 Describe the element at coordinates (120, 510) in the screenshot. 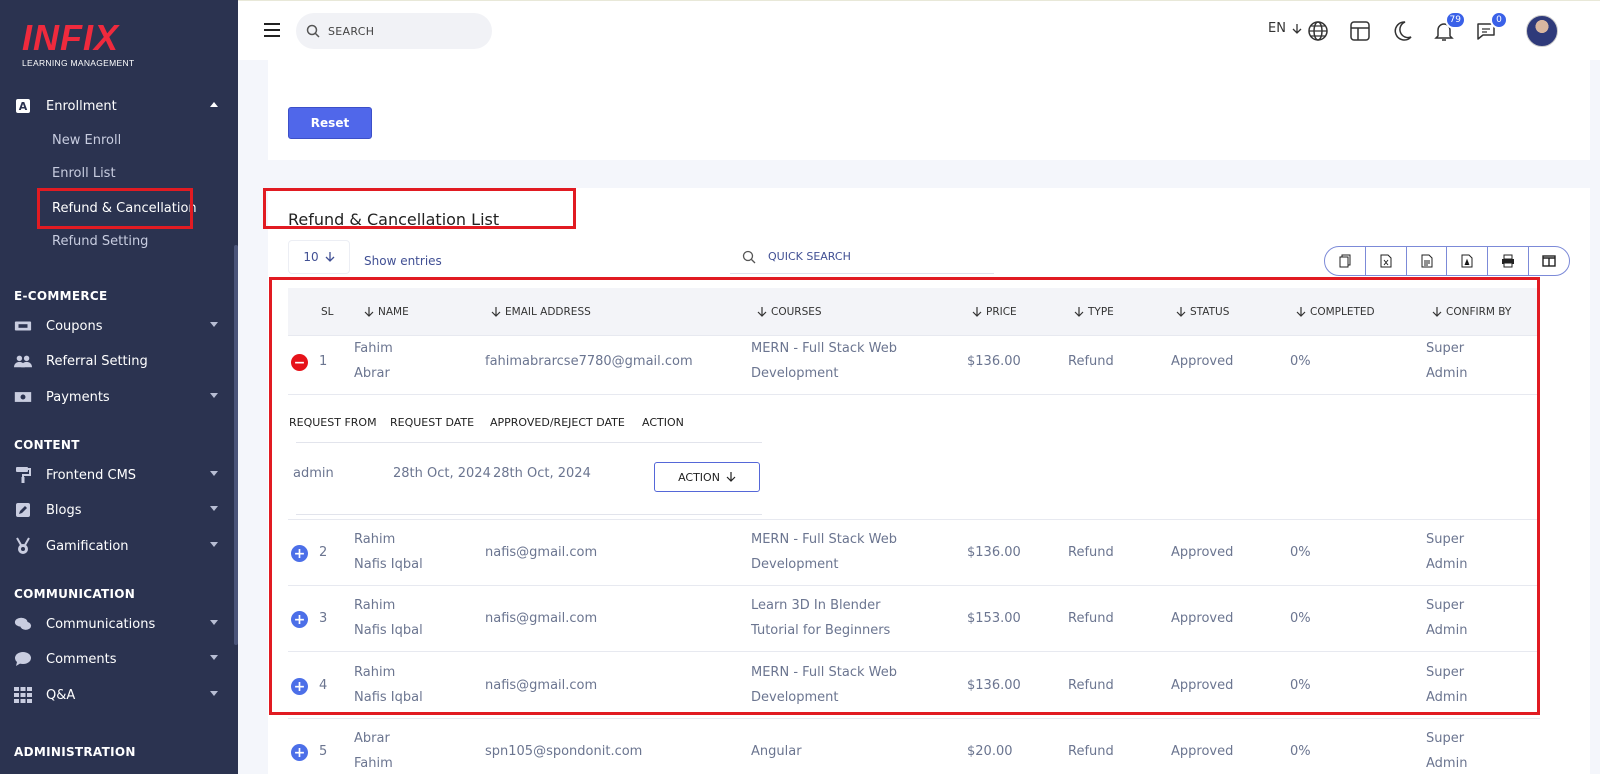

I see `sidebar-item-blogs: Blogs` at that location.